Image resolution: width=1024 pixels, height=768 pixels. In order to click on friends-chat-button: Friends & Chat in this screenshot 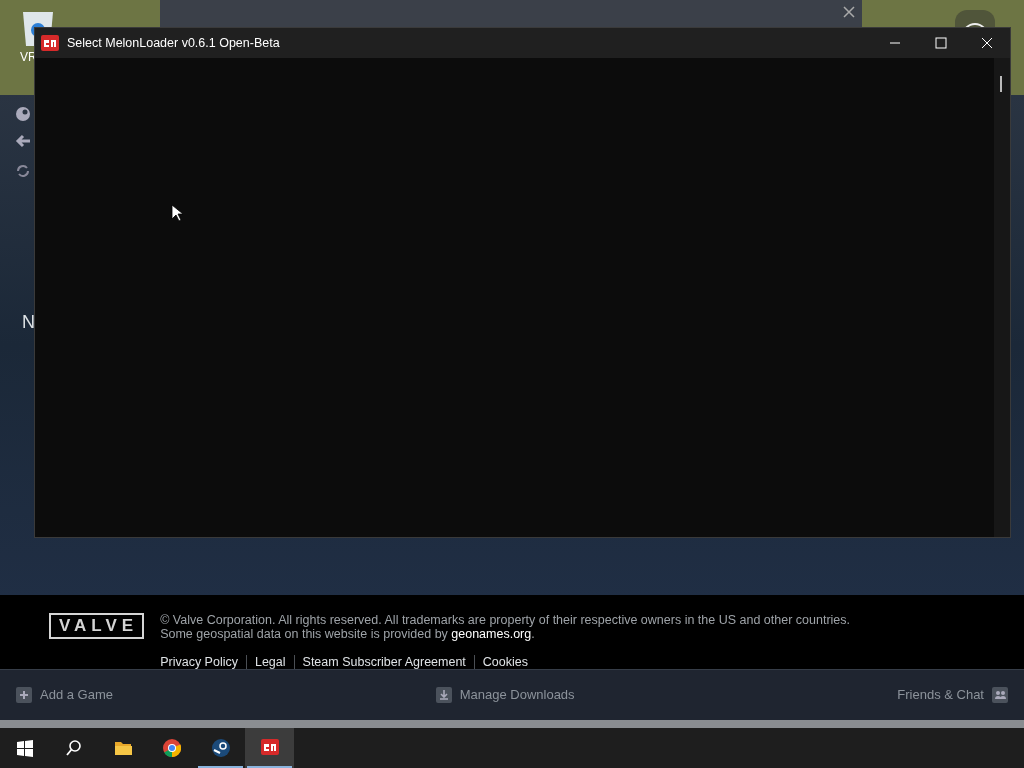, I will do `click(952, 695)`.